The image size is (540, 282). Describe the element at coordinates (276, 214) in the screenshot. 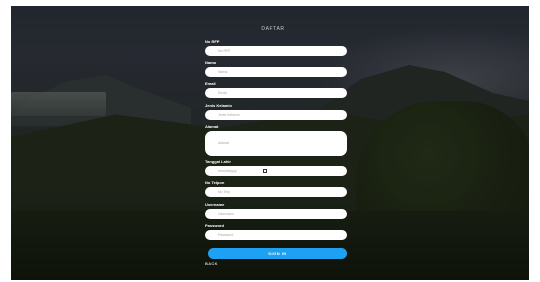

I see `username-input: Username` at that location.